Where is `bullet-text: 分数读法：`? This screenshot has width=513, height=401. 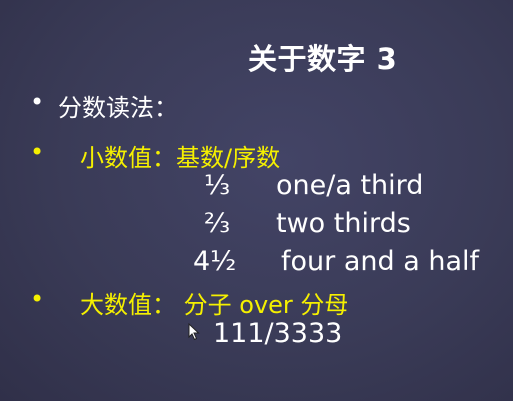 bullet-text: 分数读法： is located at coordinates (118, 108).